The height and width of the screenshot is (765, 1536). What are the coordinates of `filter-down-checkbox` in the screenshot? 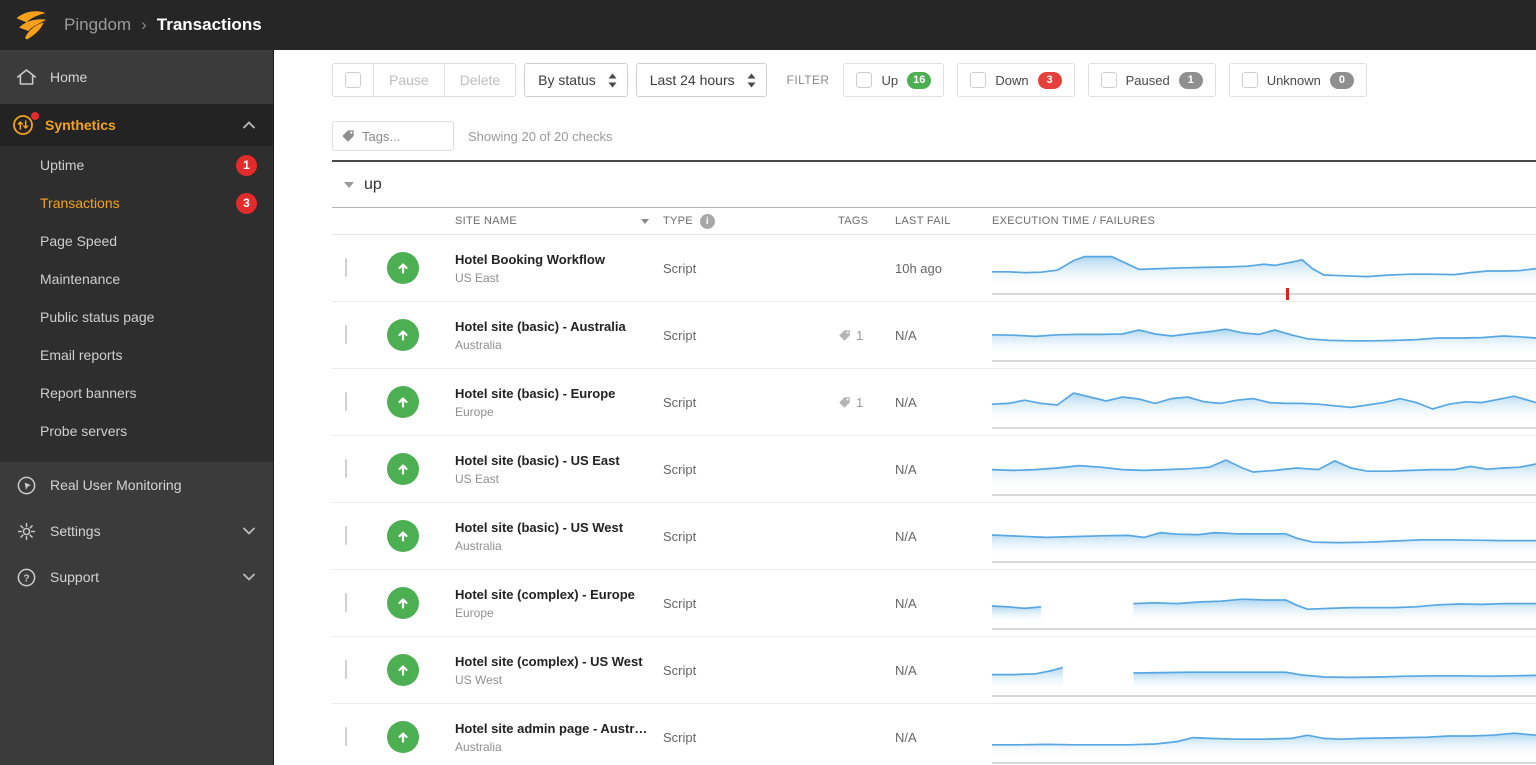 It's located at (978, 80).